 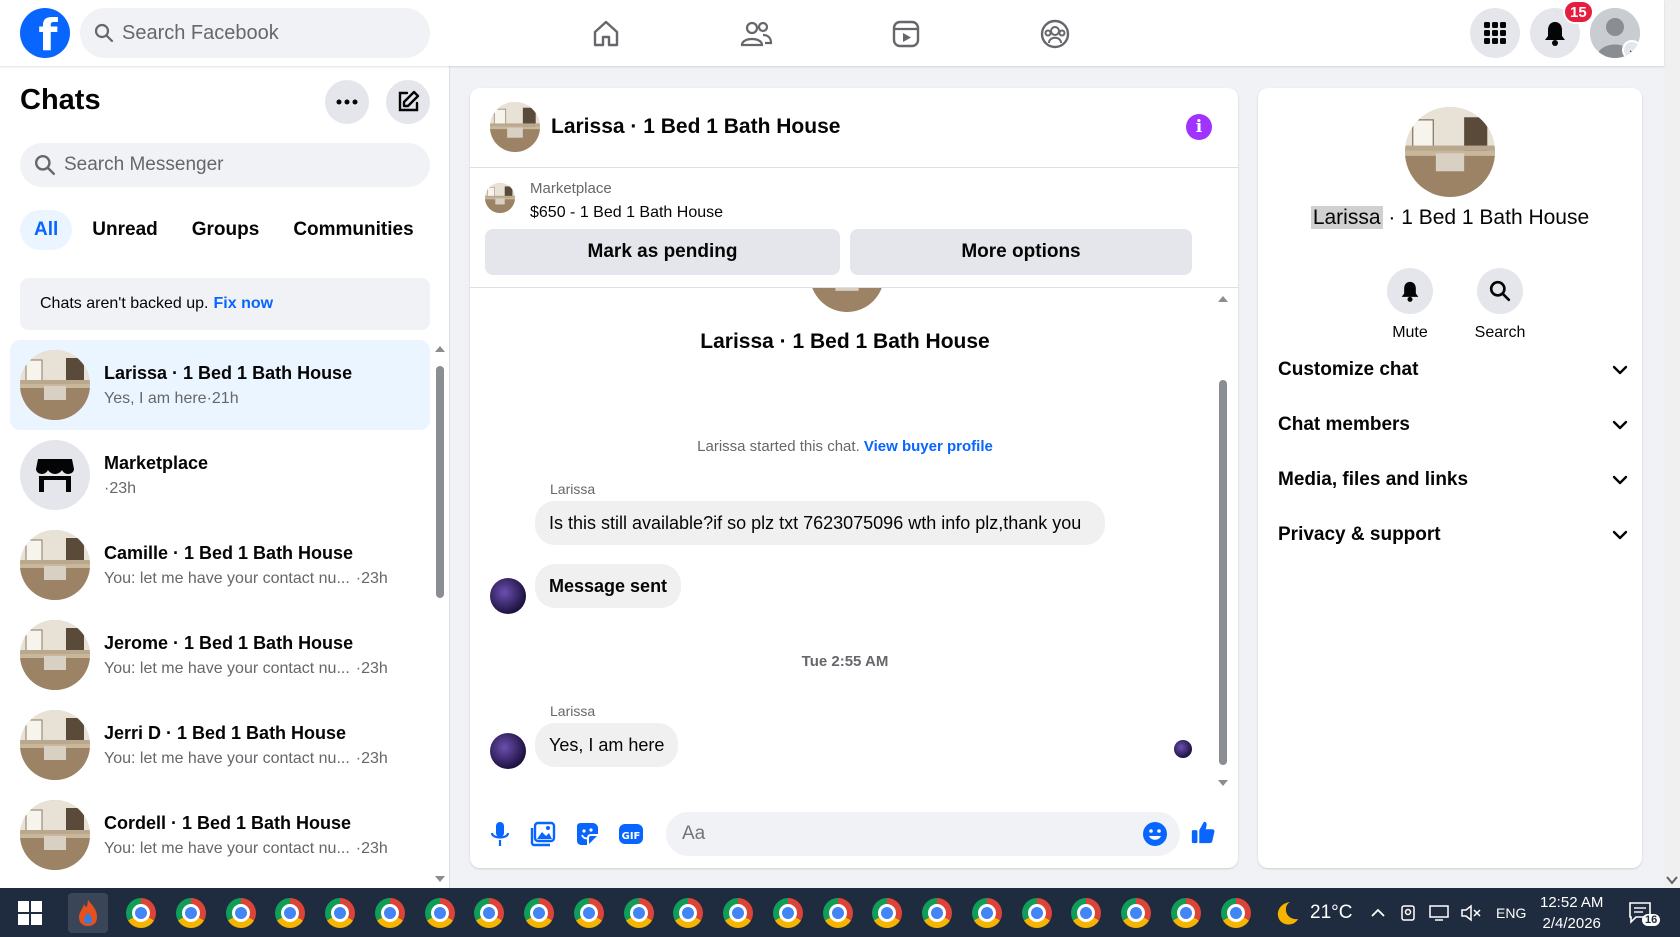 I want to click on thumbs-up-icon, so click(x=1203, y=832).